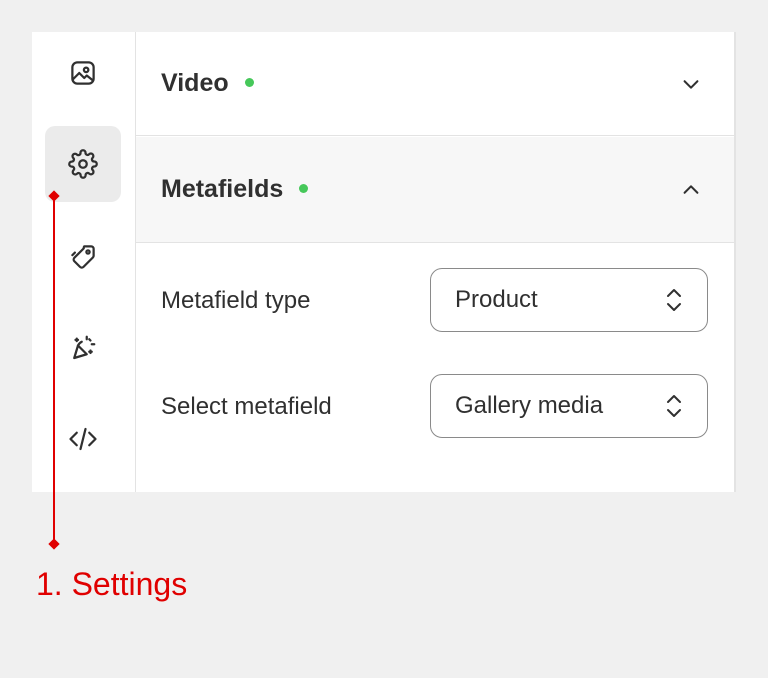 The width and height of the screenshot is (768, 678). Describe the element at coordinates (304, 188) in the screenshot. I see `section-metafields-status-dot` at that location.